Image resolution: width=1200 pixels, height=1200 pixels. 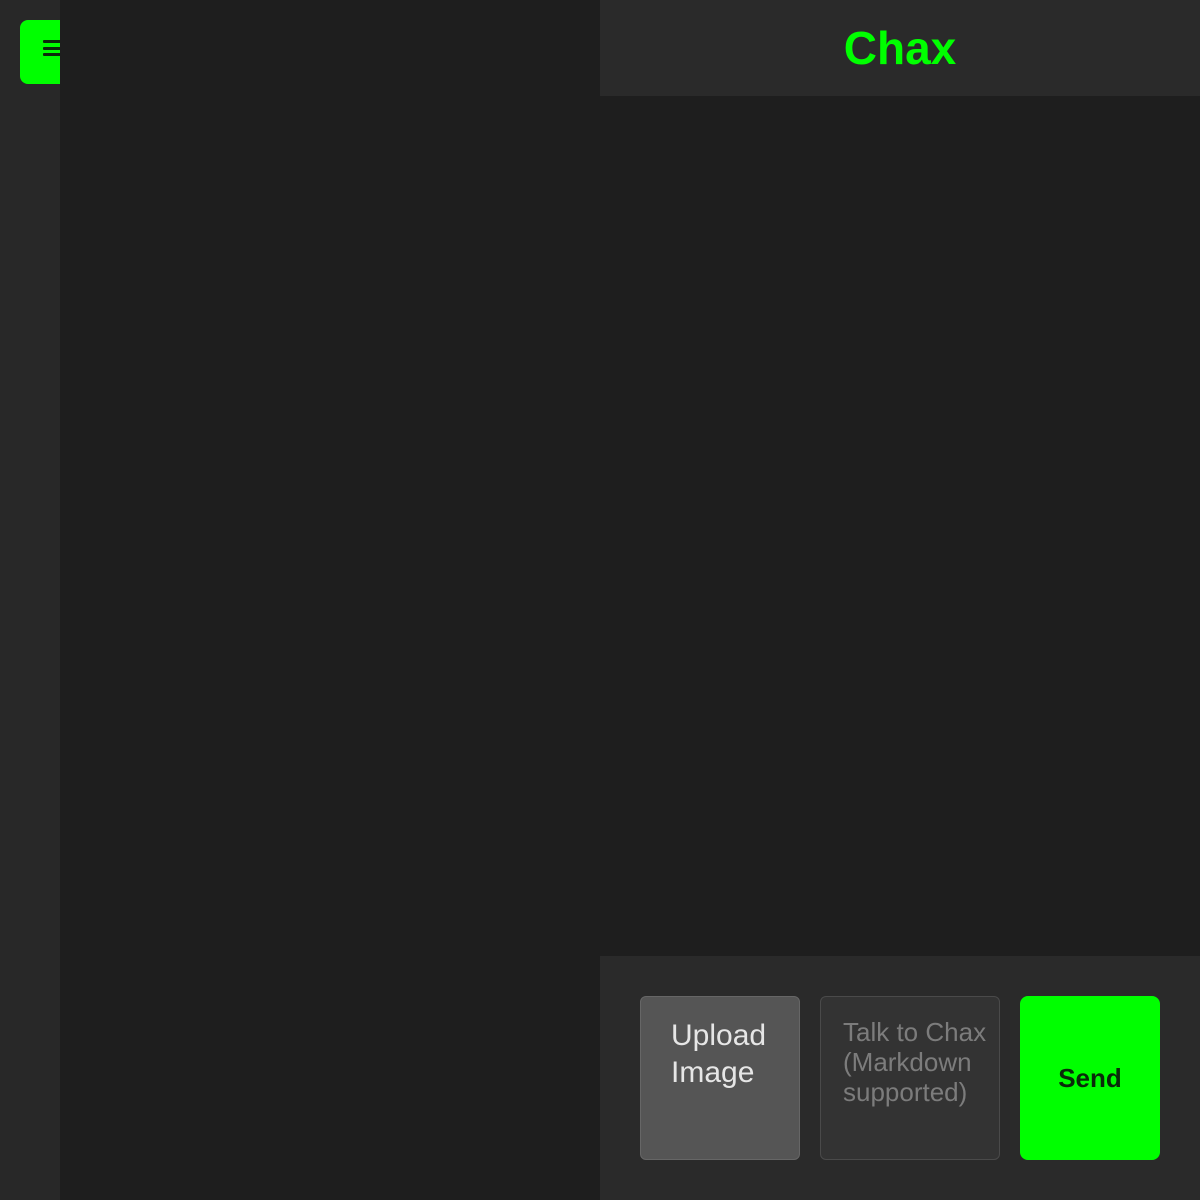 I want to click on message-input, so click(x=910, y=1078).